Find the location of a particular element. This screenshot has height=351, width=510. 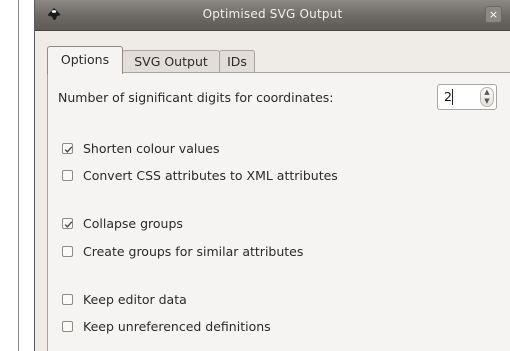

tab-svg-output-label: SVG Output is located at coordinates (171, 61).